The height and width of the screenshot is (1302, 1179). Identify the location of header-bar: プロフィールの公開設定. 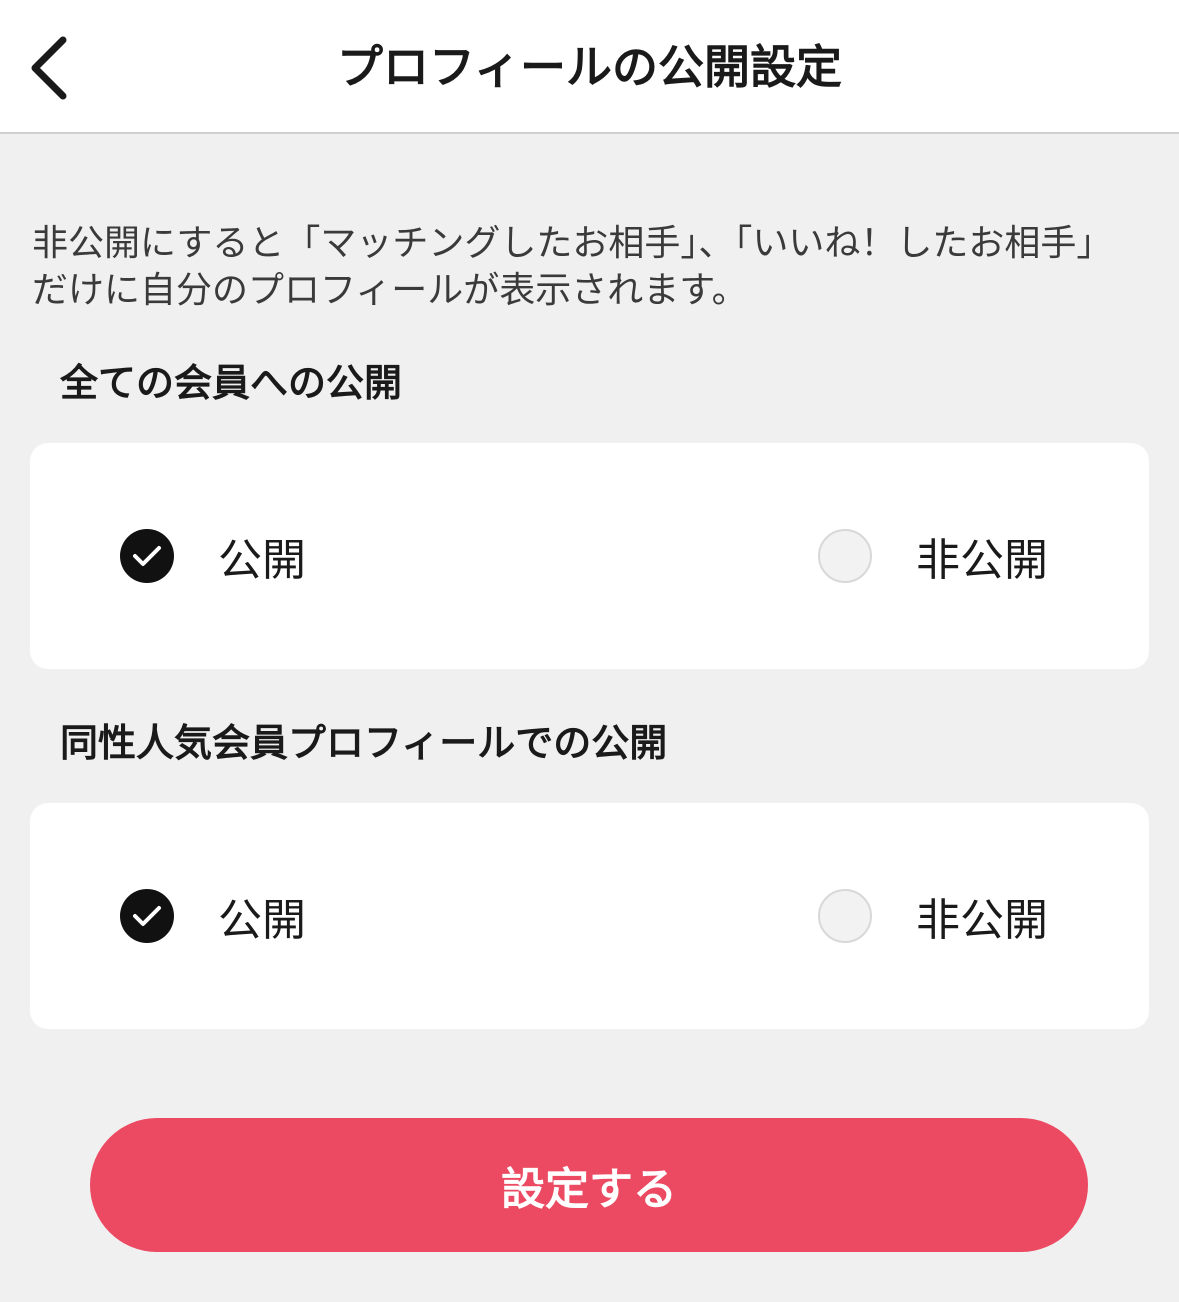
(589, 67).